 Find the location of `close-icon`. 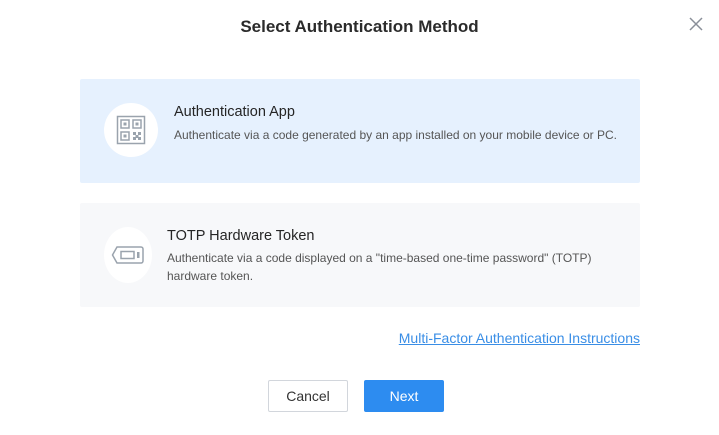

close-icon is located at coordinates (696, 24).